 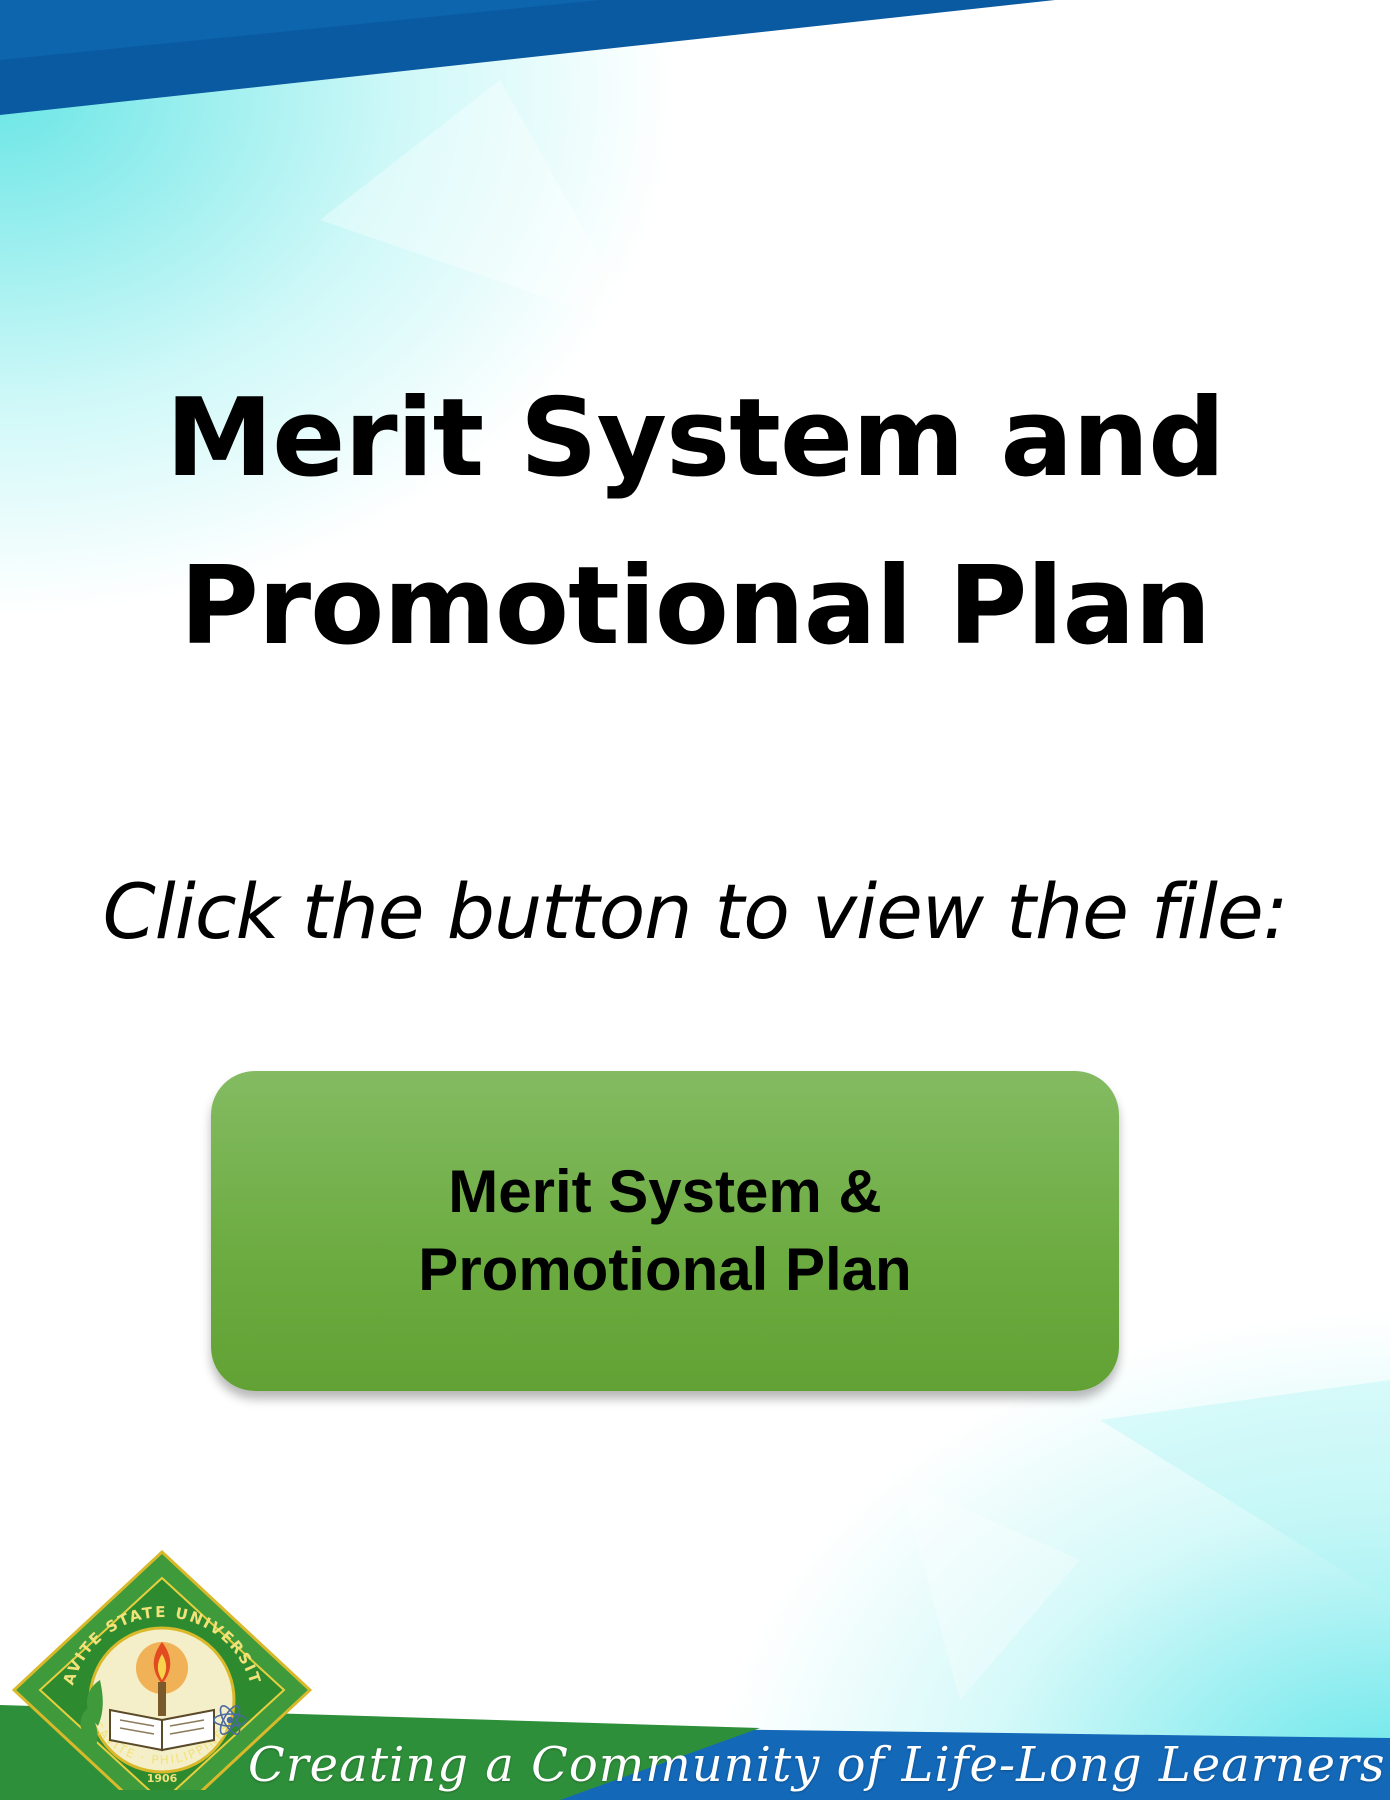 What do you see at coordinates (695, 911) in the screenshot?
I see `instruction-text: Click the button to view the file:` at bounding box center [695, 911].